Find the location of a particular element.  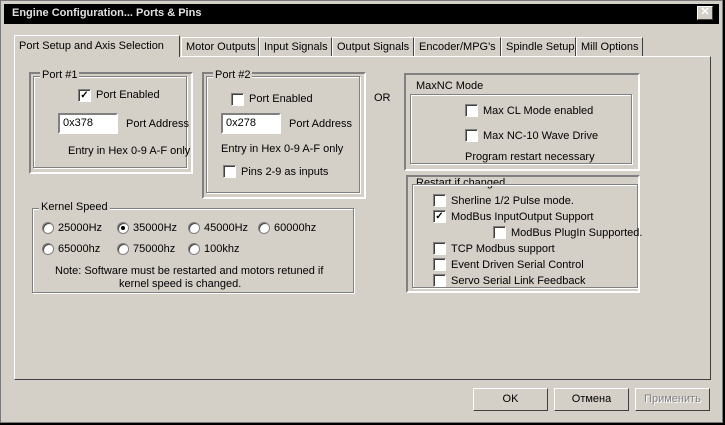

port1-title: Port #1 is located at coordinates (60, 75).